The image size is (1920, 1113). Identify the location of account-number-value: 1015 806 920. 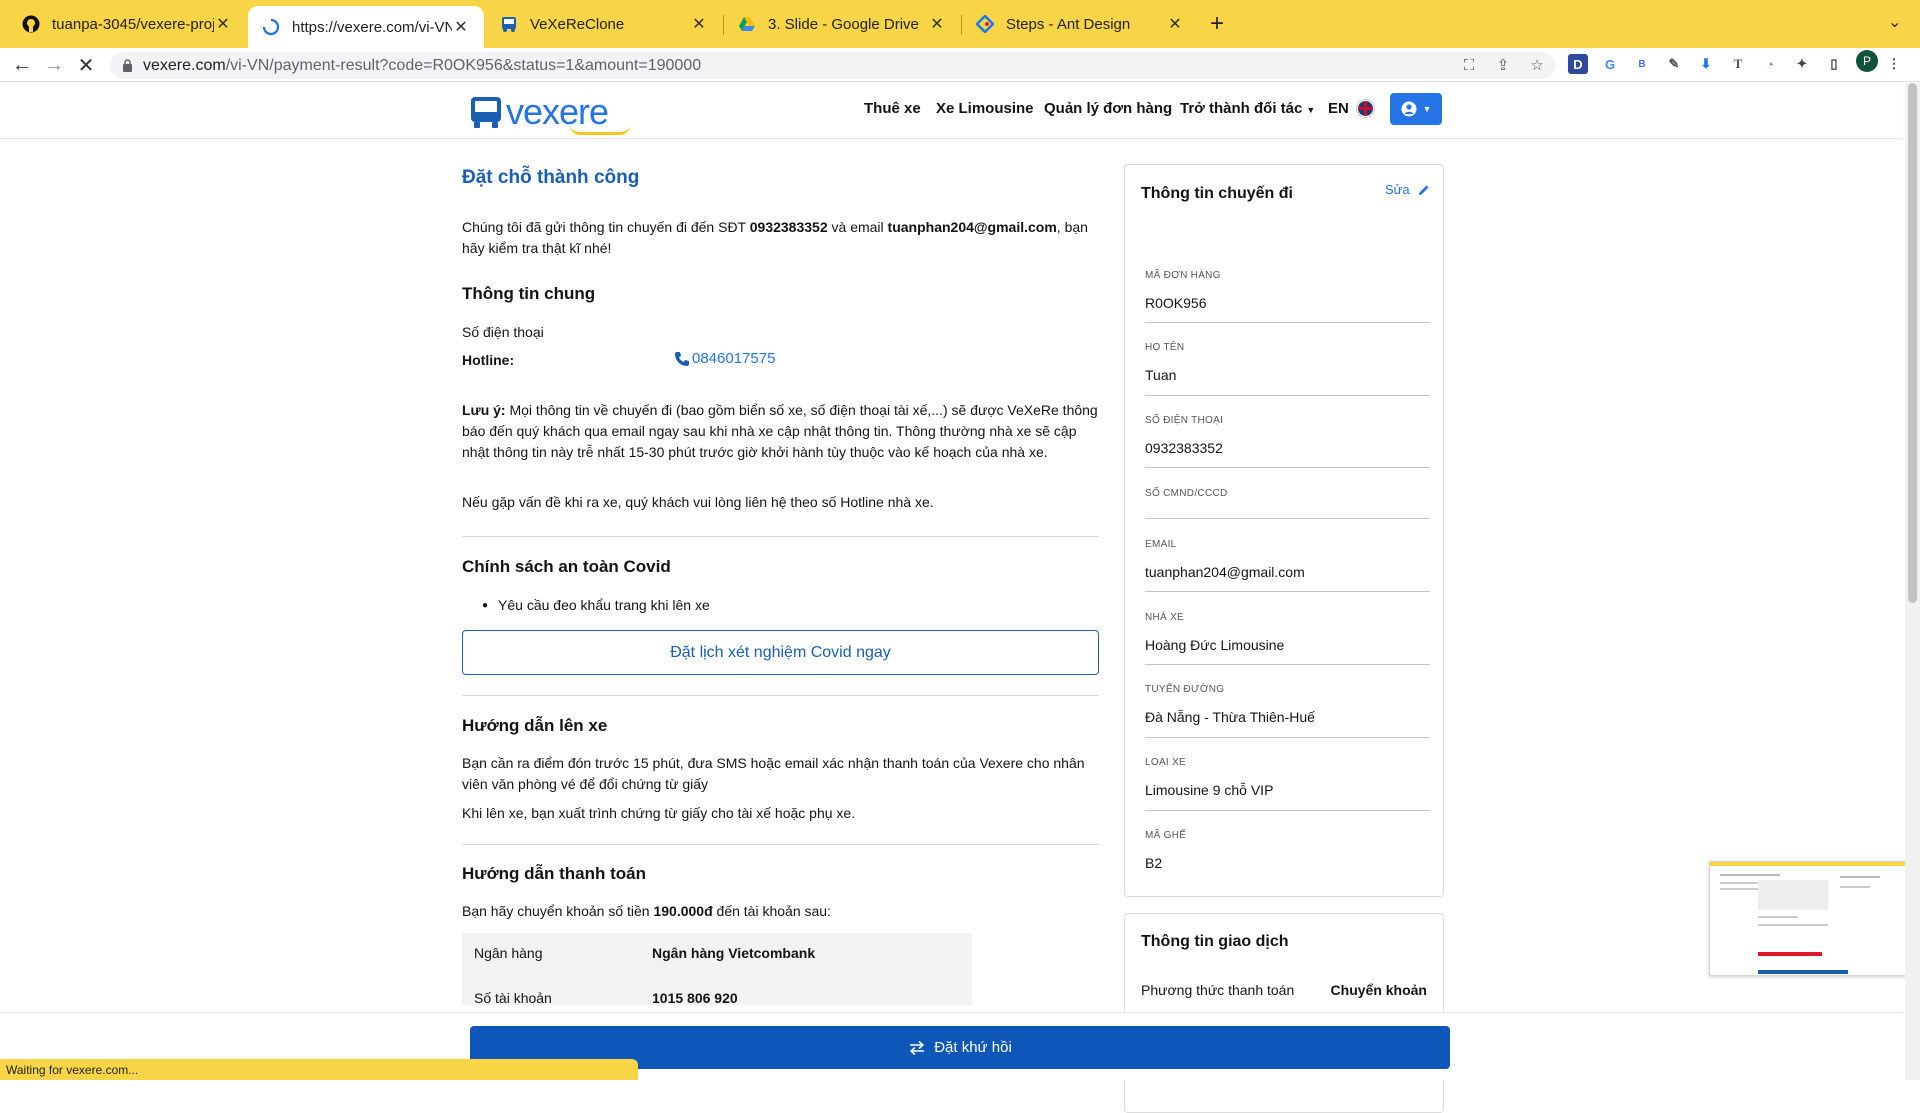
(695, 998).